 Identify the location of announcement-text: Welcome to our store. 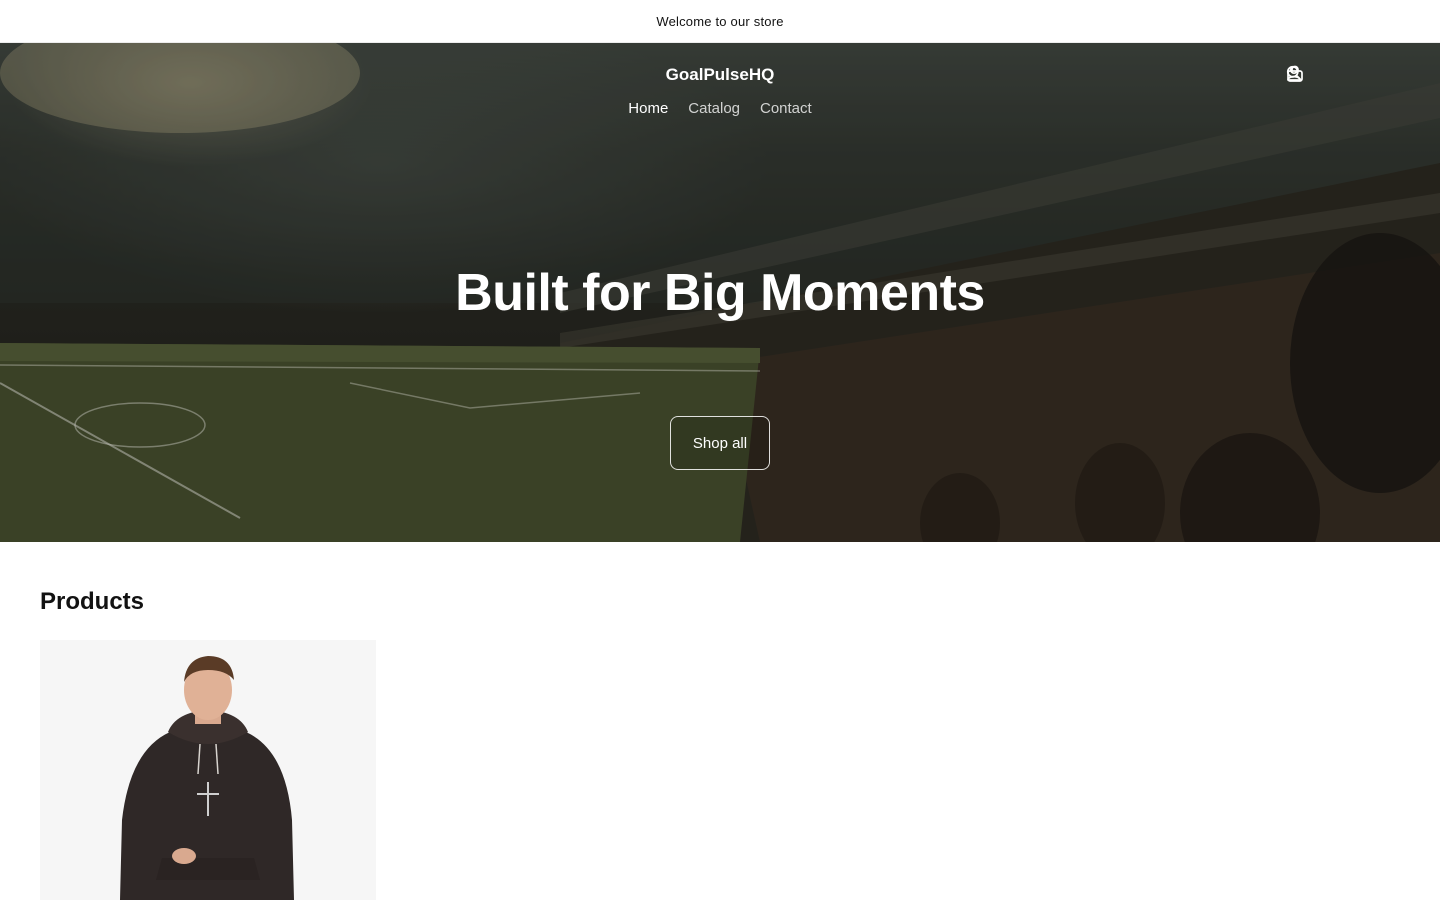
(720, 21).